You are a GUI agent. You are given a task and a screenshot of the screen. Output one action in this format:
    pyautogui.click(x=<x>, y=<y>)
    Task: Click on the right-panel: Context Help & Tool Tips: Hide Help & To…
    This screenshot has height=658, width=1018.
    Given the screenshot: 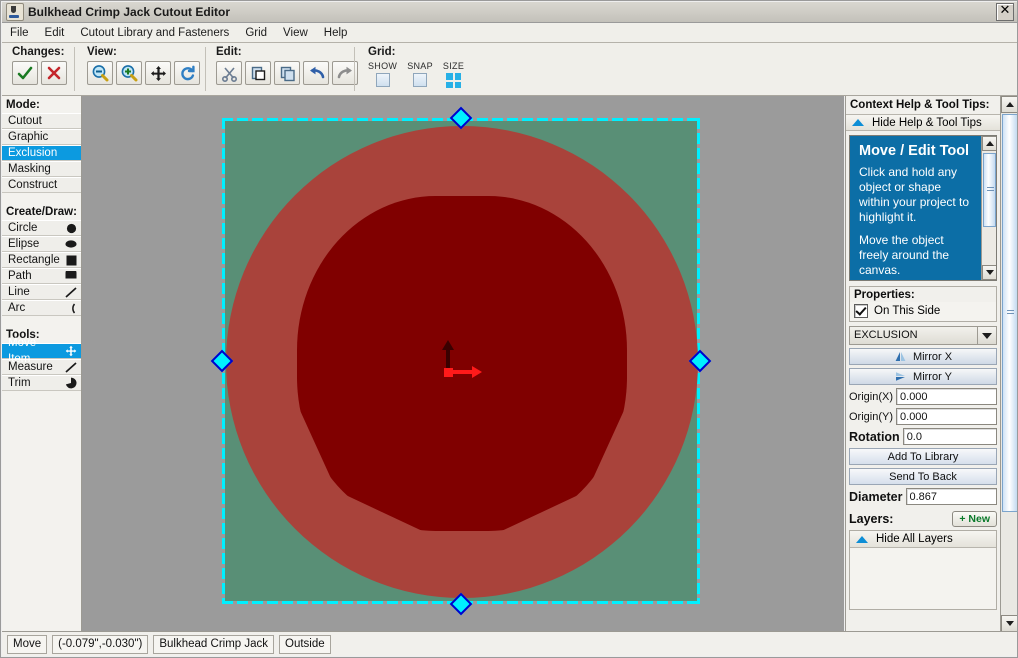 What is the action you would take?
    pyautogui.click(x=922, y=364)
    